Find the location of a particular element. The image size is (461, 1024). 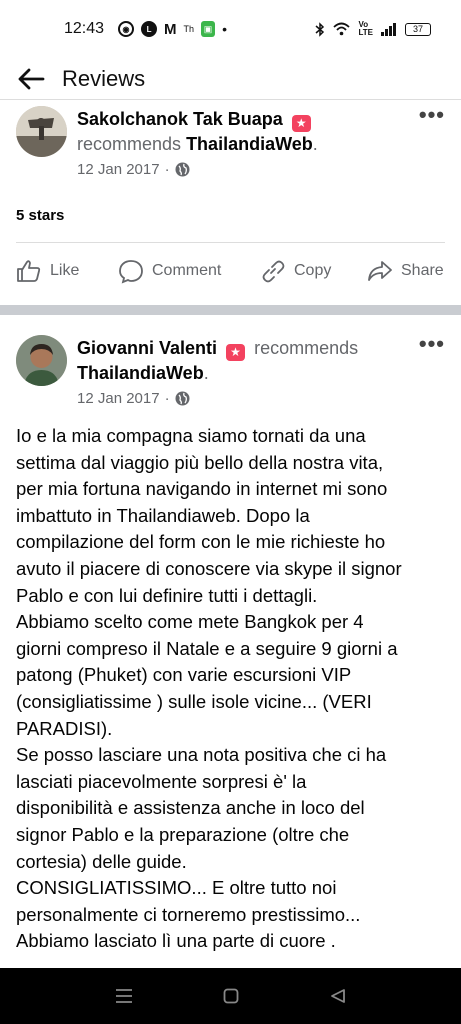

recent-apps-button is located at coordinates (124, 996).